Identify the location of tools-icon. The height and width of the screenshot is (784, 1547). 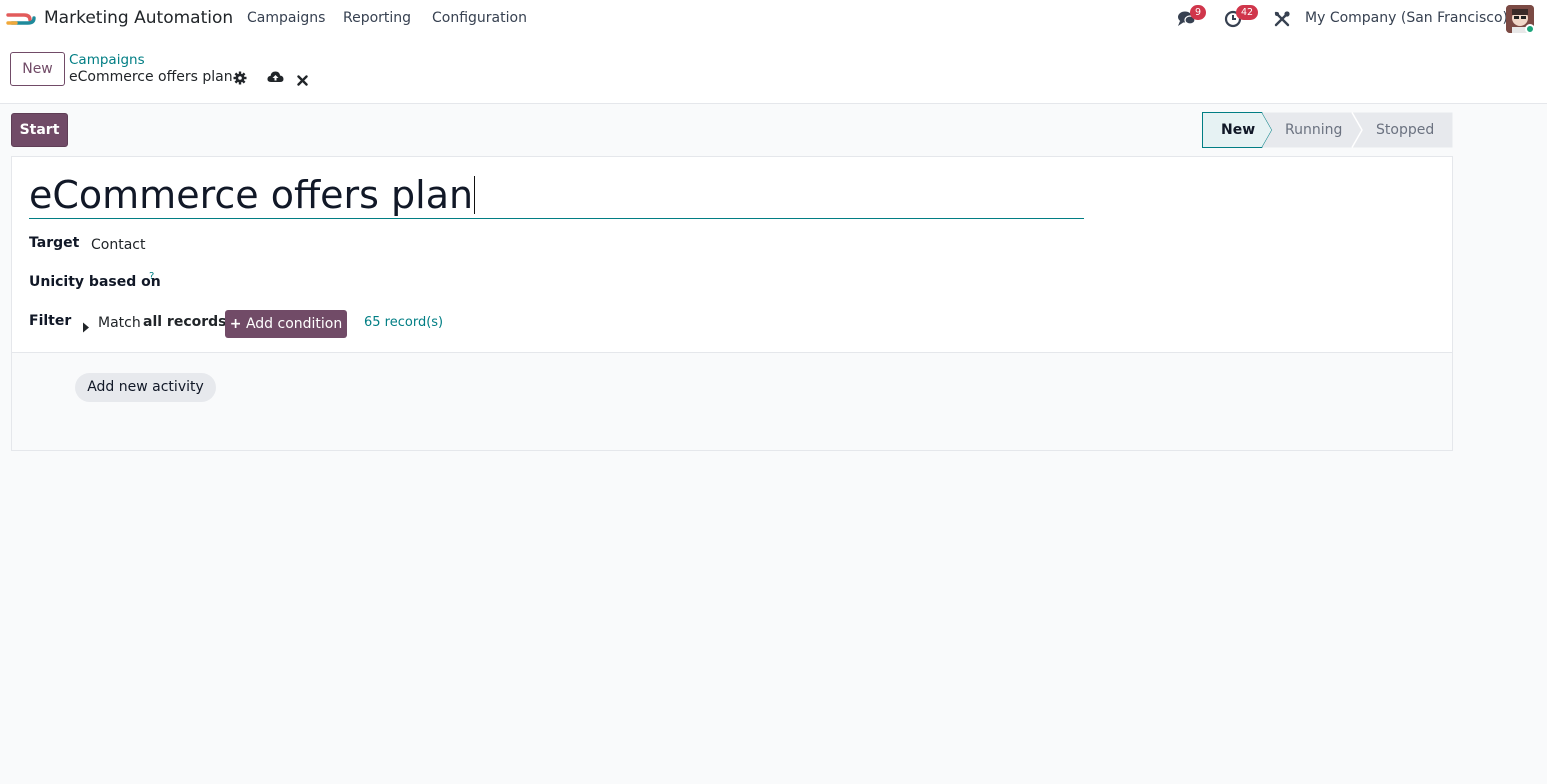
(1282, 19).